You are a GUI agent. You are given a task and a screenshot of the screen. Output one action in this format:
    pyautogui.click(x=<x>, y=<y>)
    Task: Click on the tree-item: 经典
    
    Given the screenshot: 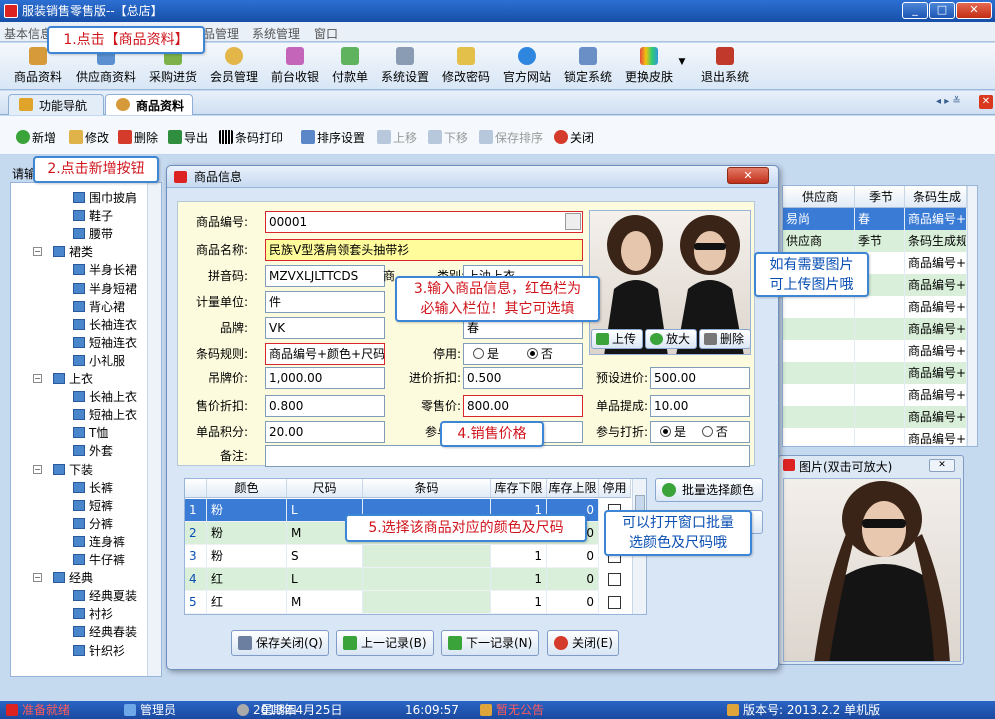 What is the action you would take?
    pyautogui.click(x=73, y=578)
    